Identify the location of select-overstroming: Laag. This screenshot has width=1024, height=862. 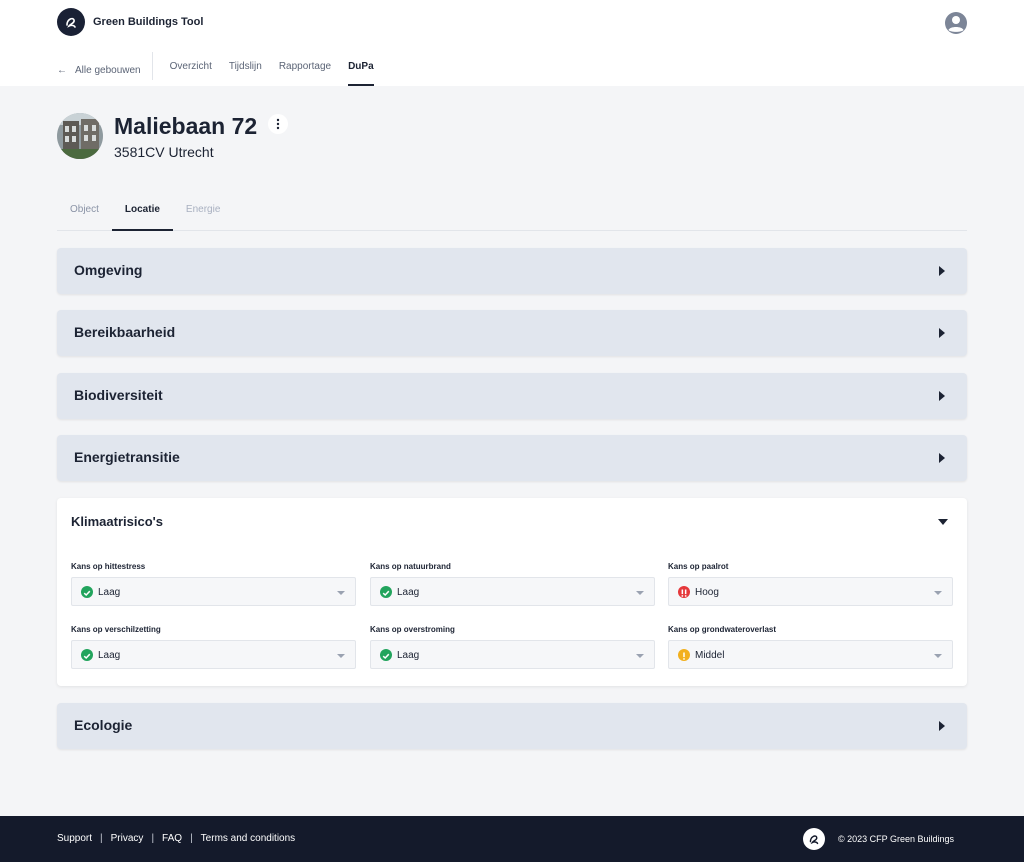
(512, 654).